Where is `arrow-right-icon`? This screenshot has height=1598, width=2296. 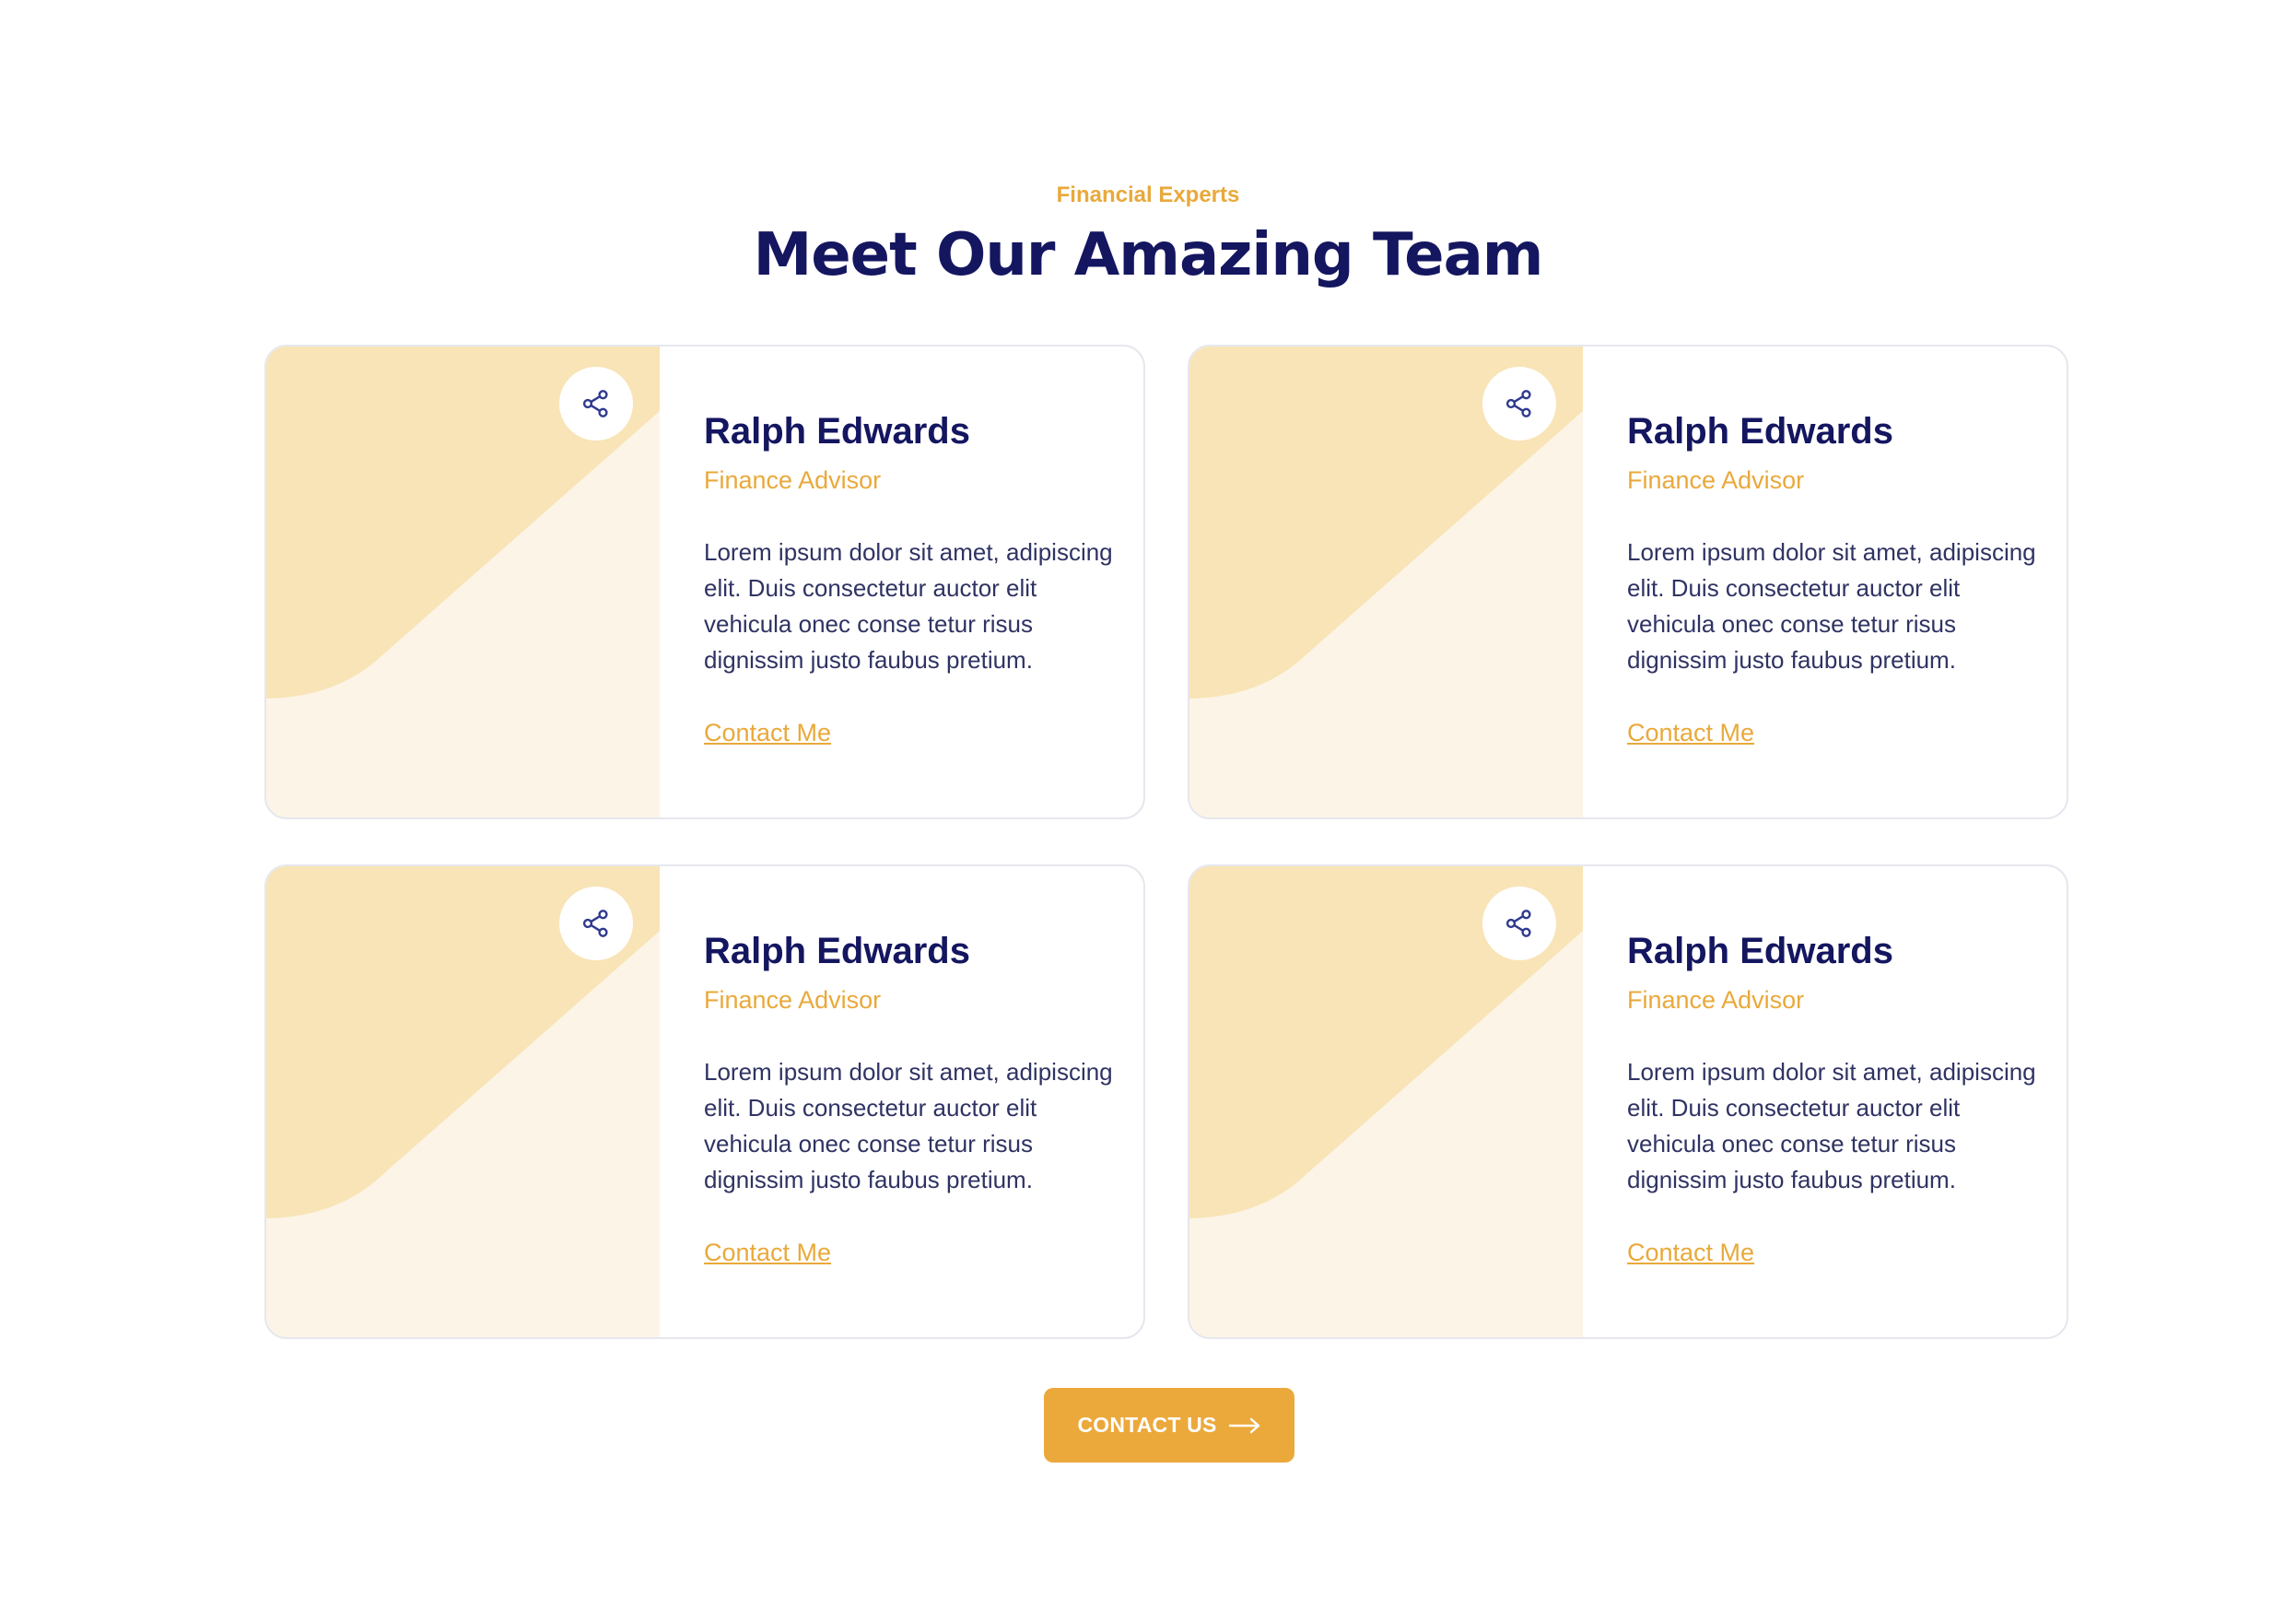
arrow-right-icon is located at coordinates (1244, 1425).